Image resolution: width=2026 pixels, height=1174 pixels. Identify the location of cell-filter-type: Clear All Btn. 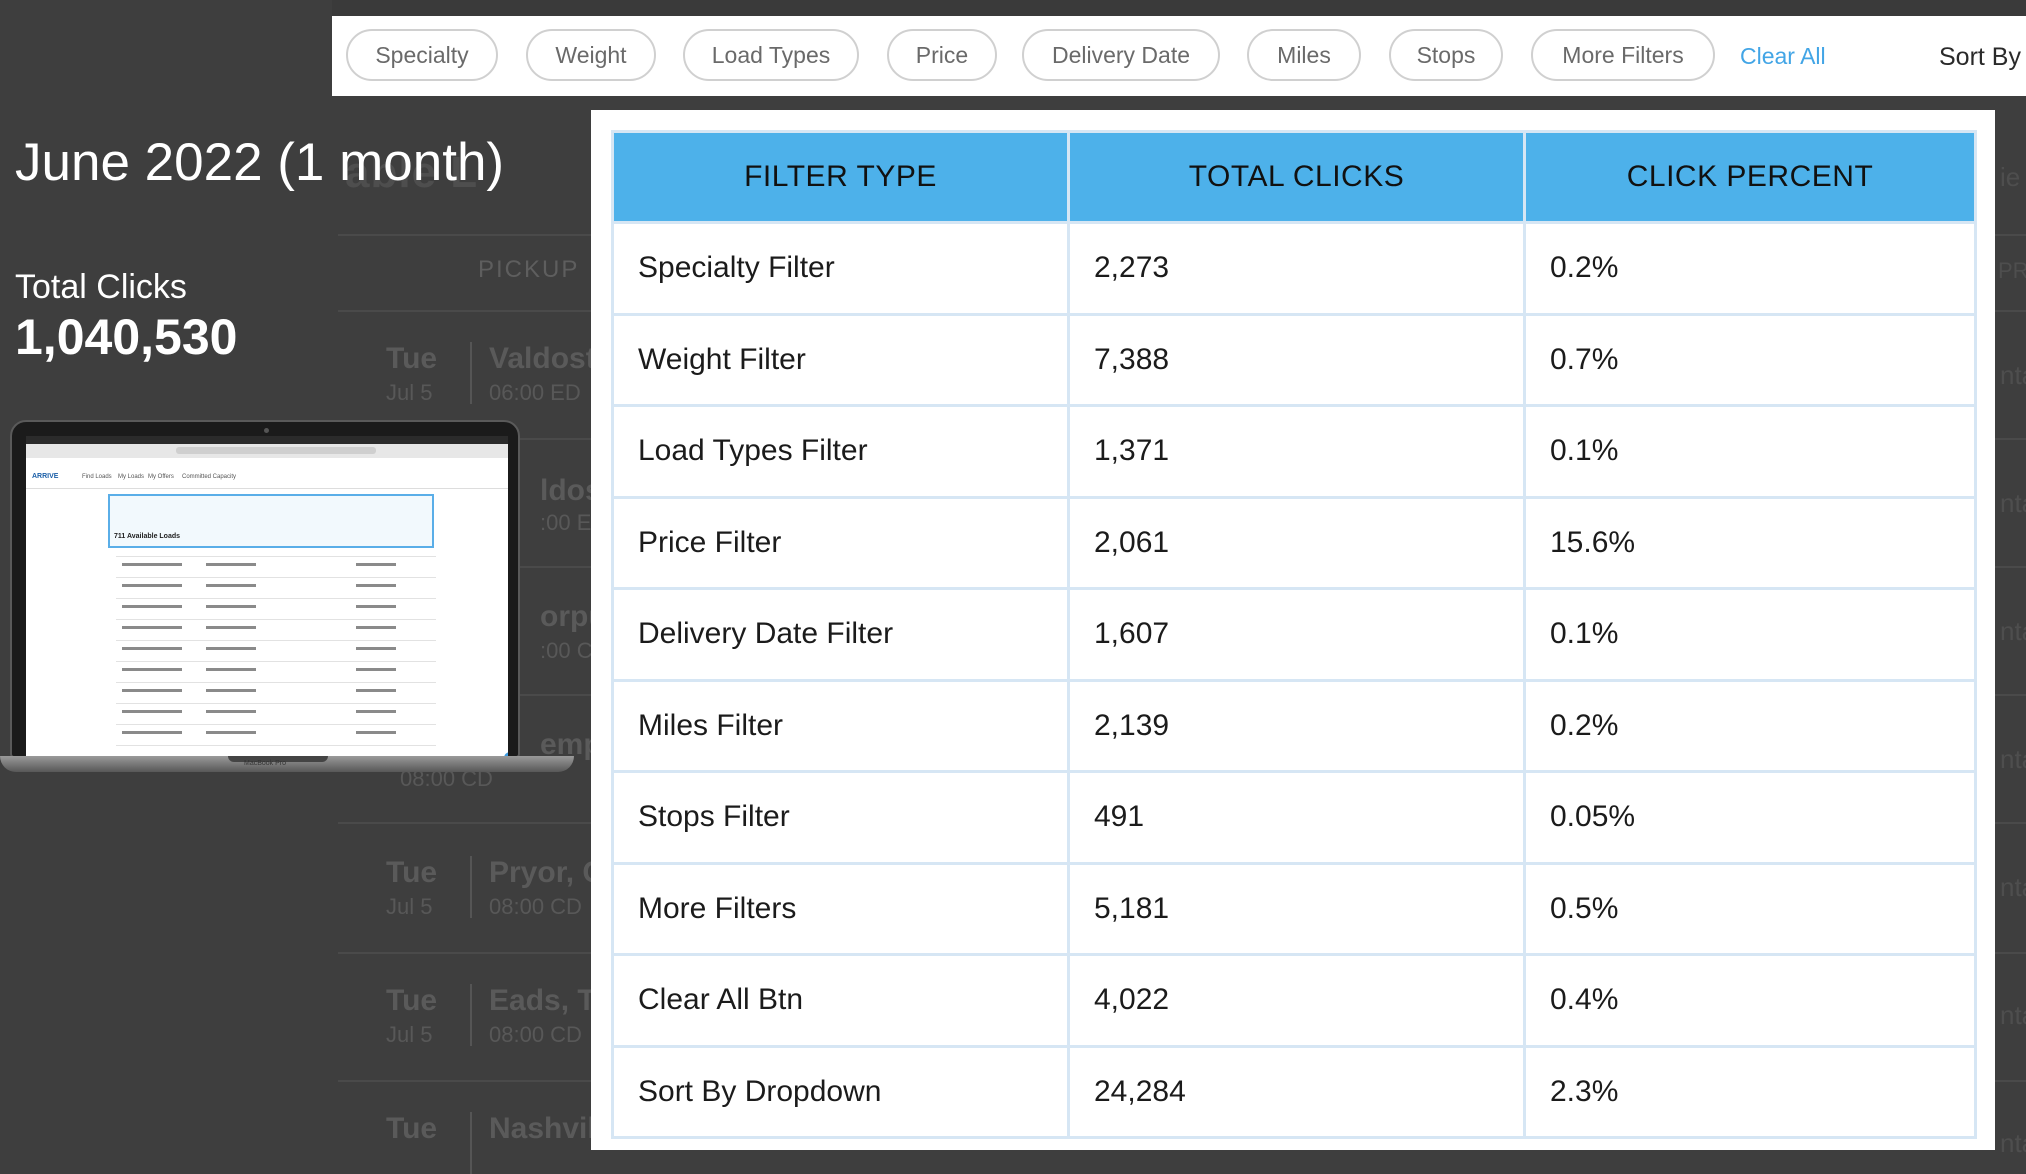
(840, 1000).